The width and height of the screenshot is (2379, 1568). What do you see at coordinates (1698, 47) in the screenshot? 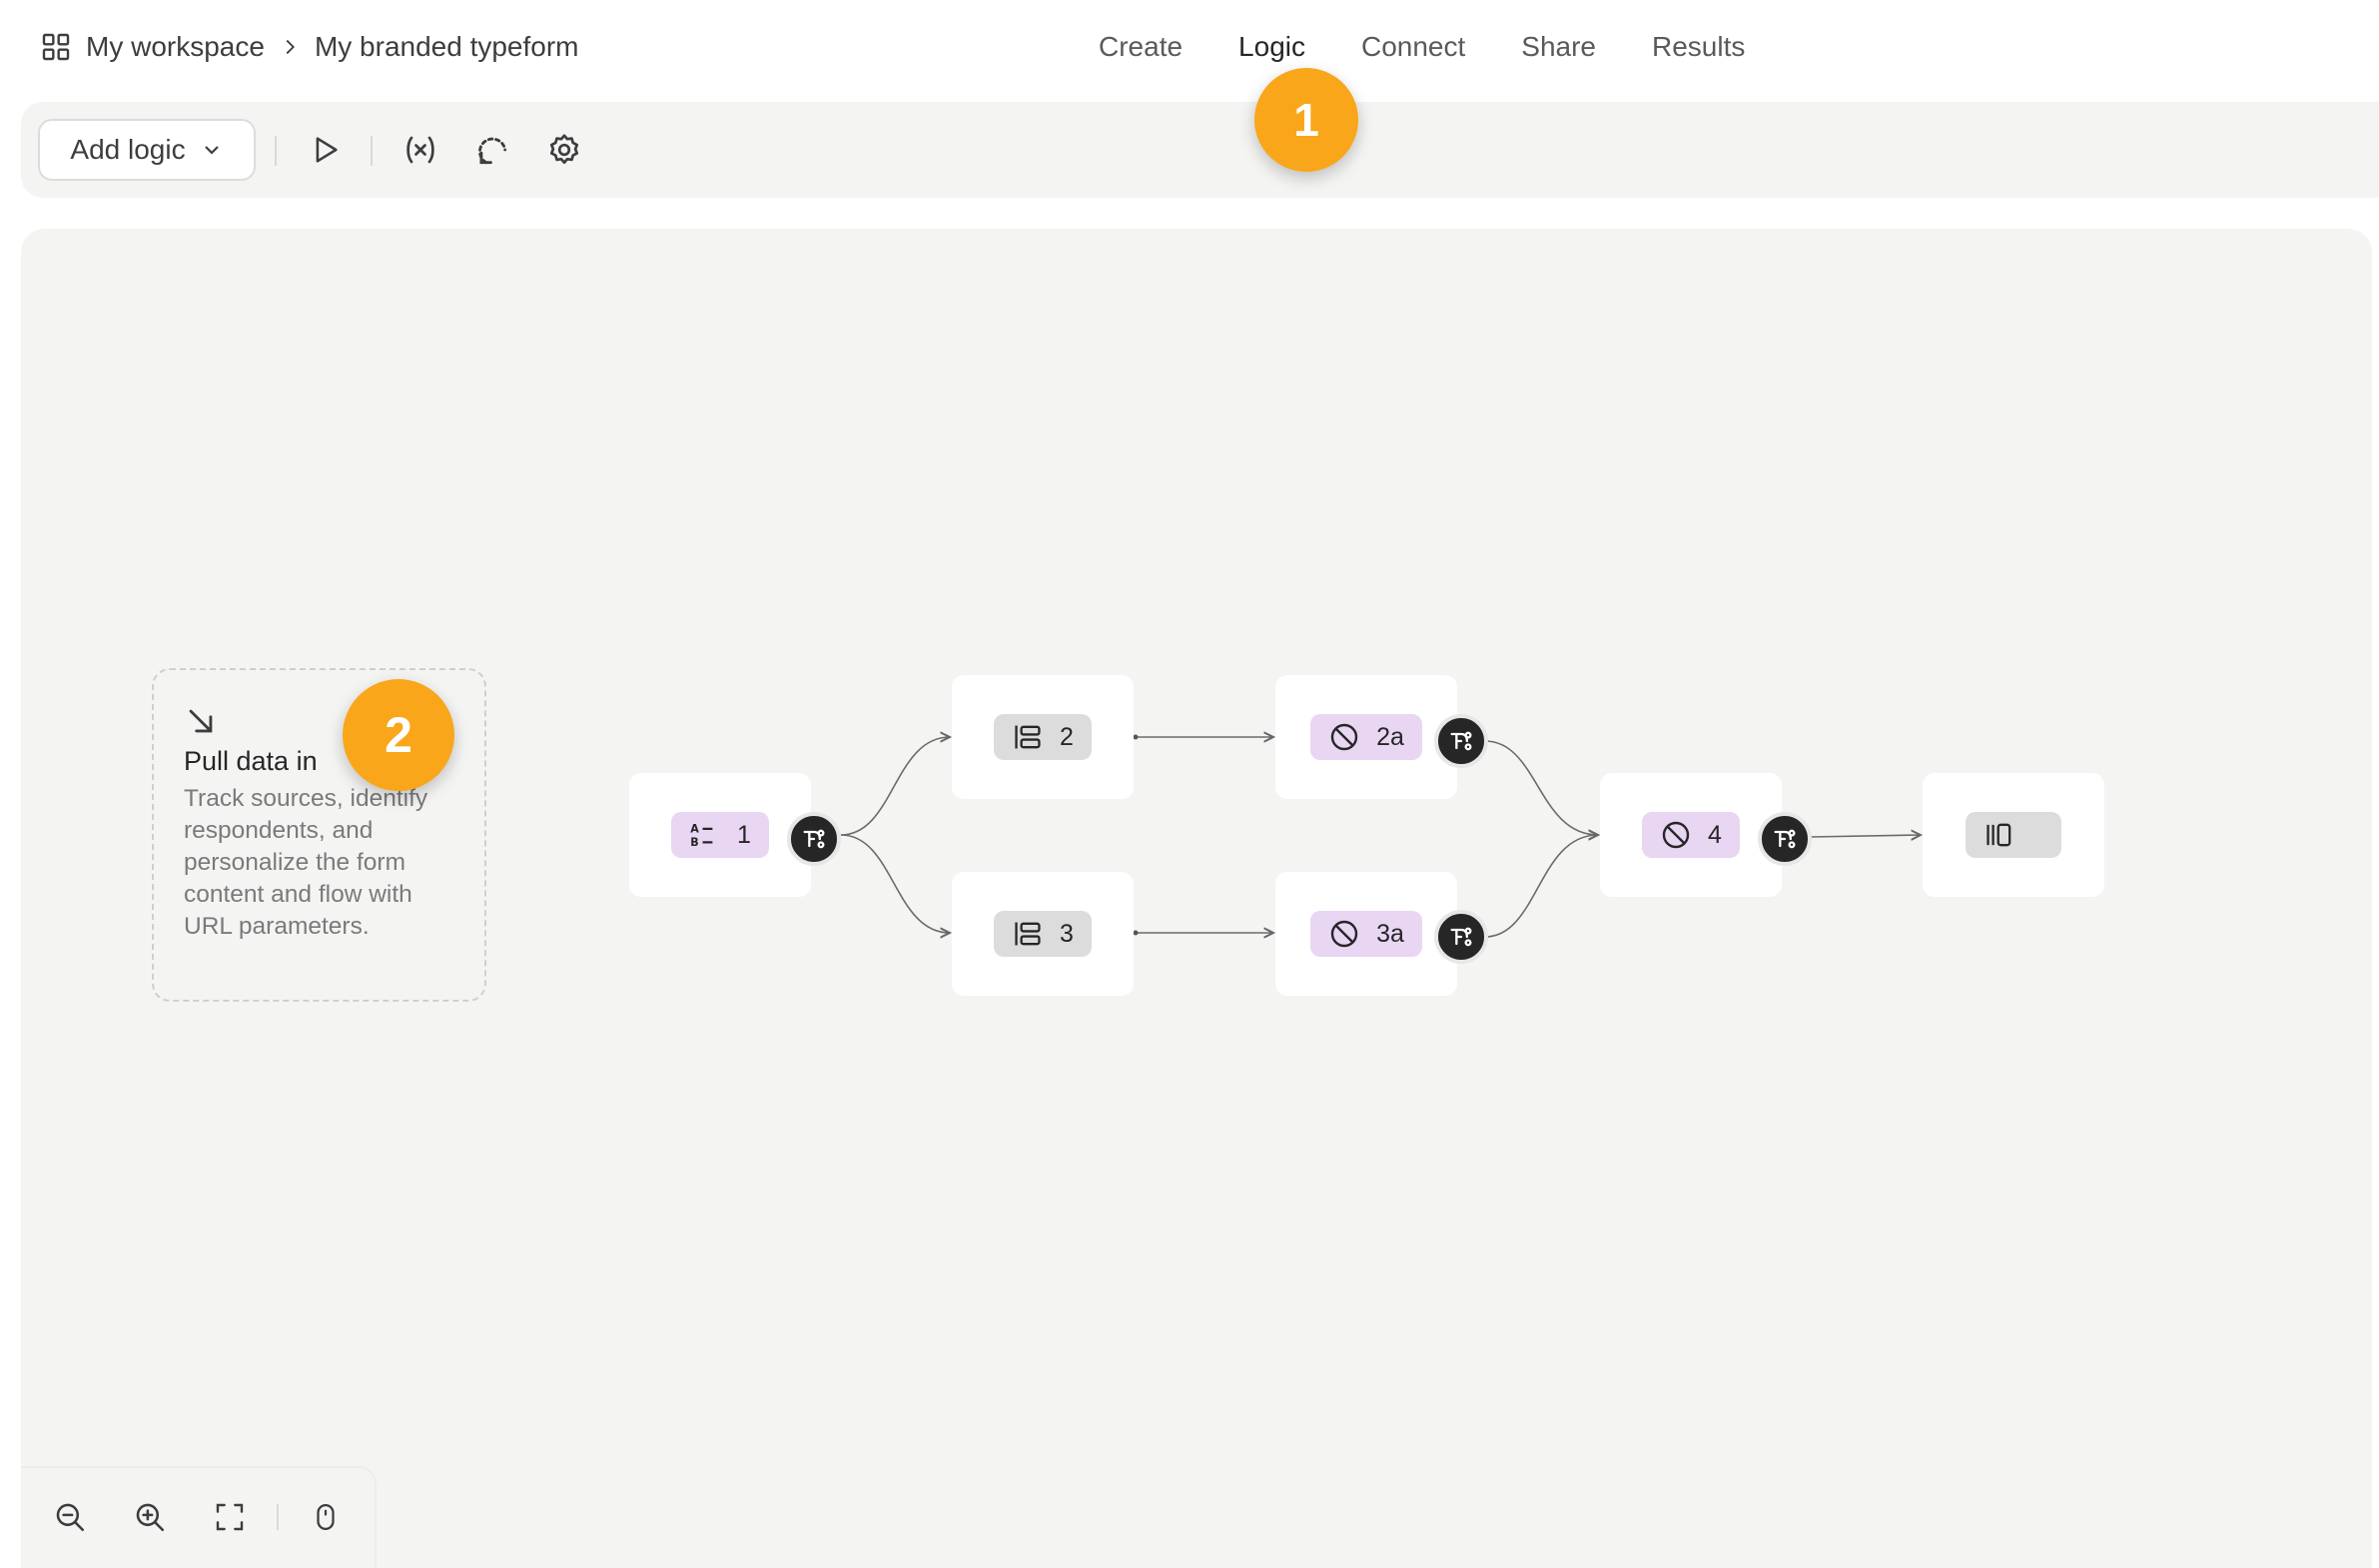
I see `tab-results: Results` at bounding box center [1698, 47].